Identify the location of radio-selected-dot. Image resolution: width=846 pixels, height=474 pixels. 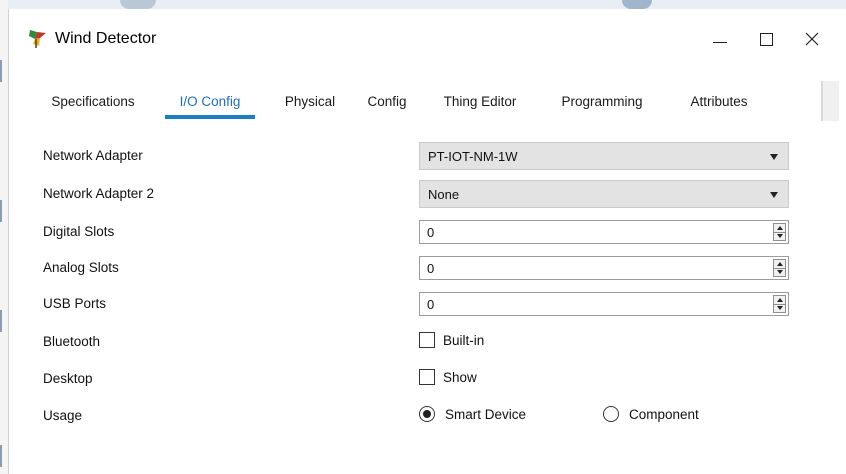
(427, 414).